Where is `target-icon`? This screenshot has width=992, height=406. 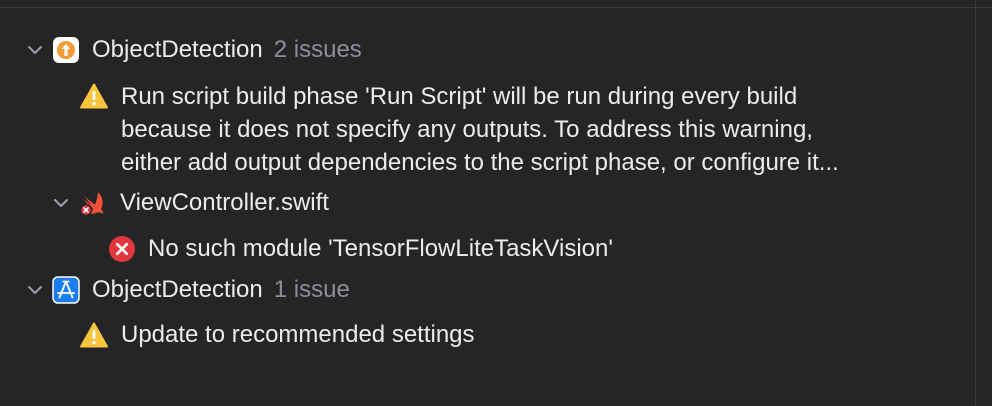 target-icon is located at coordinates (66, 50).